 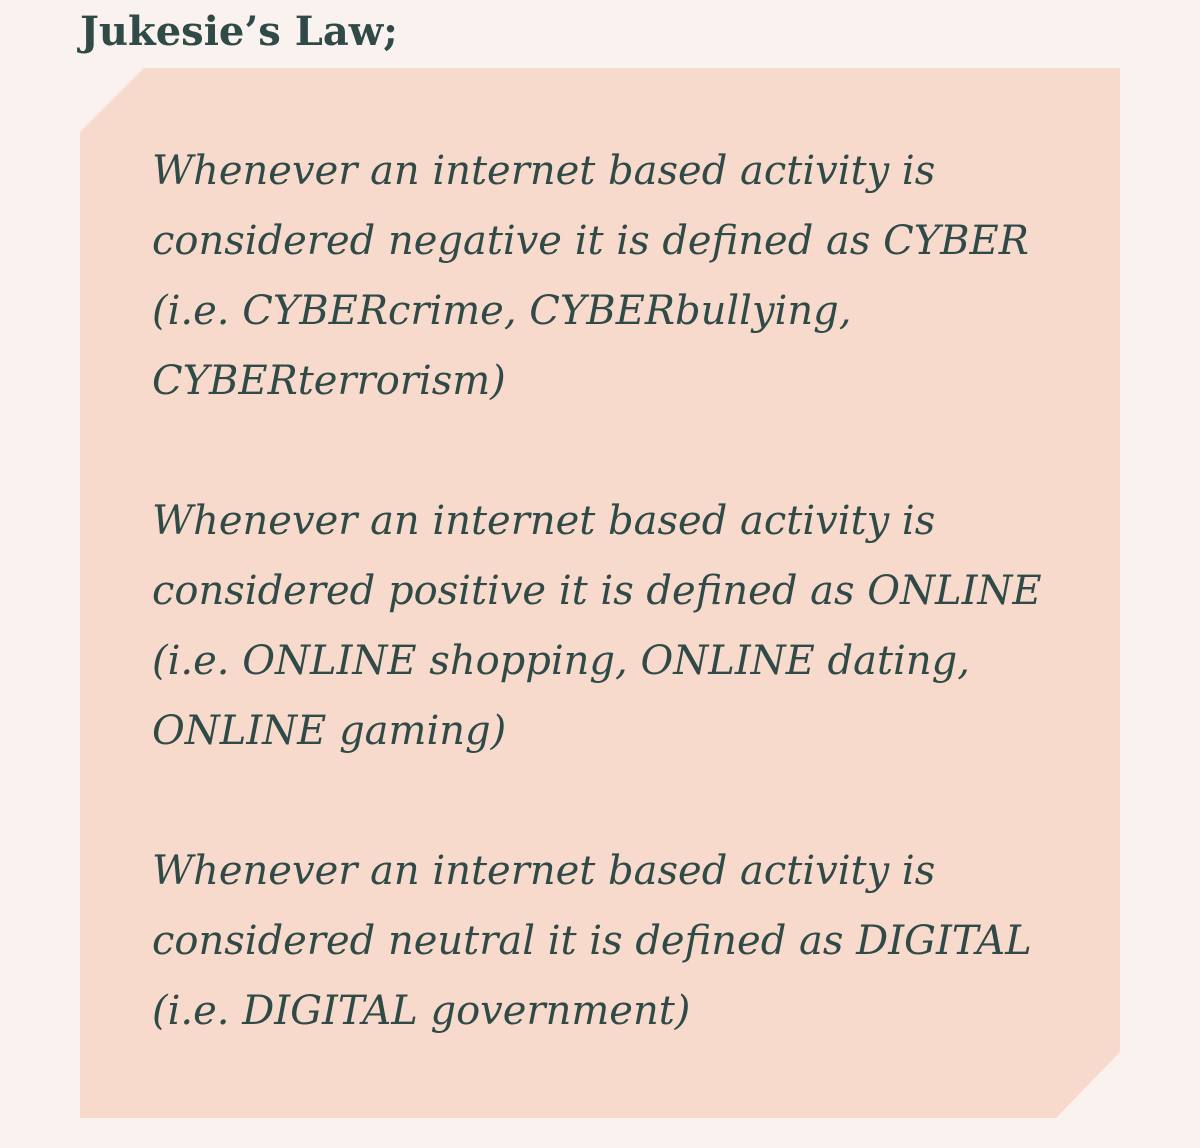 What do you see at coordinates (239, 31) in the screenshot?
I see `page-title: Jukesie’s Law;` at bounding box center [239, 31].